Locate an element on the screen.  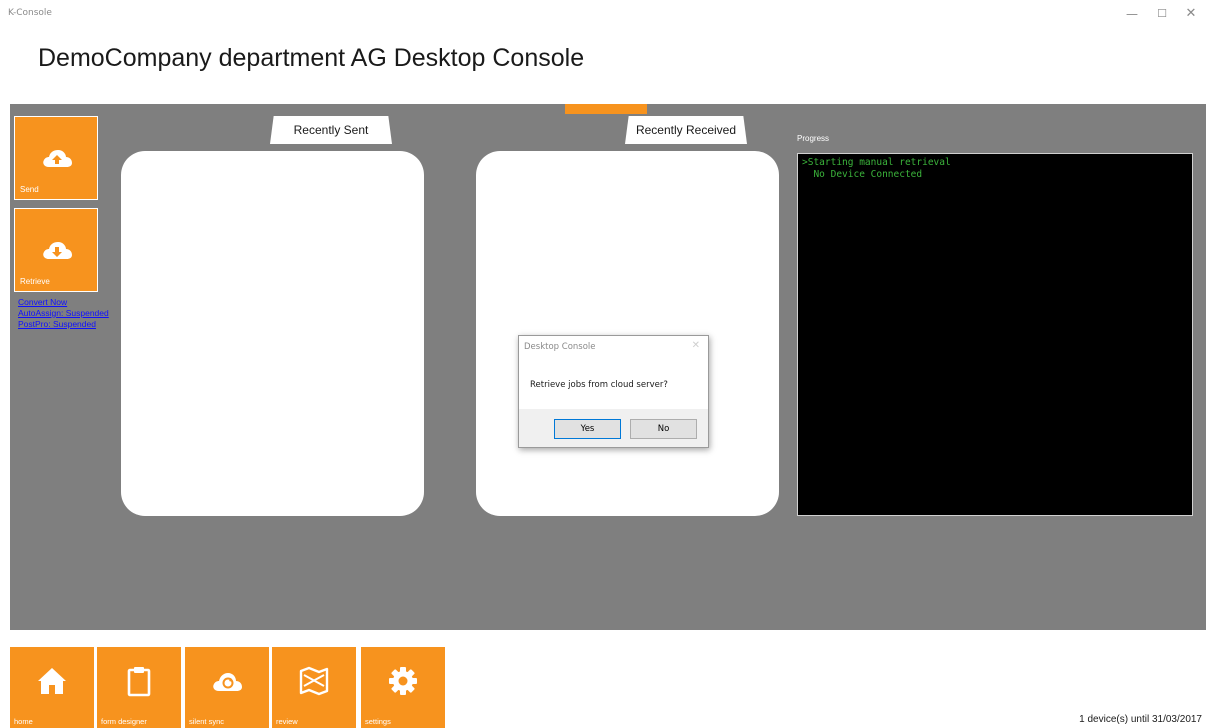
nav-silent-sync-label: silent sync is located at coordinates (207, 721).